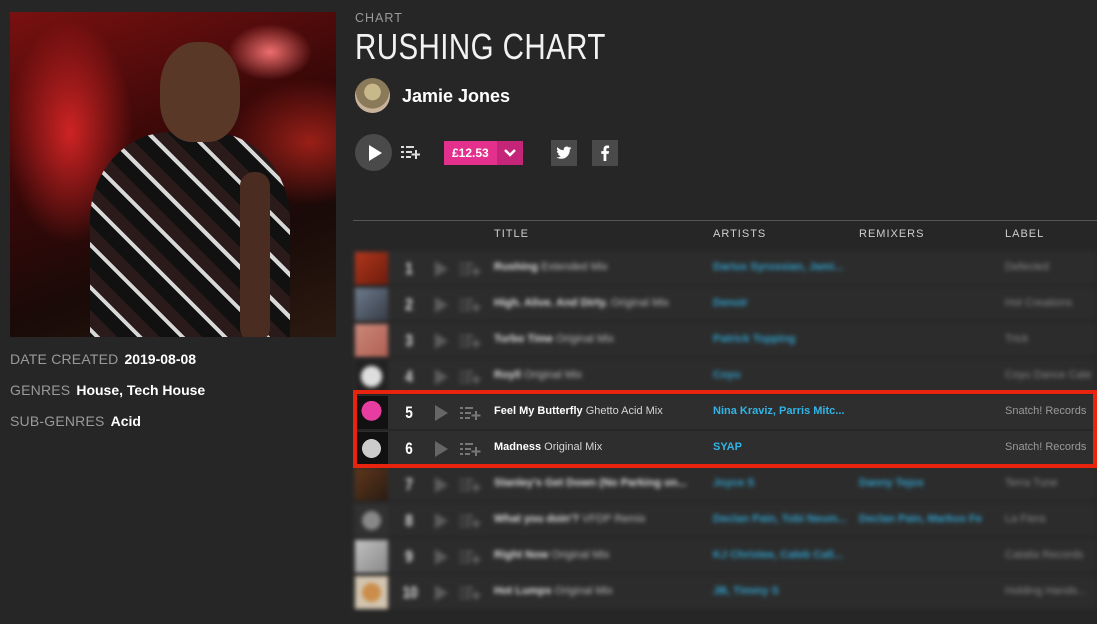  What do you see at coordinates (1016, 339) in the screenshot?
I see `track-label-link: Trick` at bounding box center [1016, 339].